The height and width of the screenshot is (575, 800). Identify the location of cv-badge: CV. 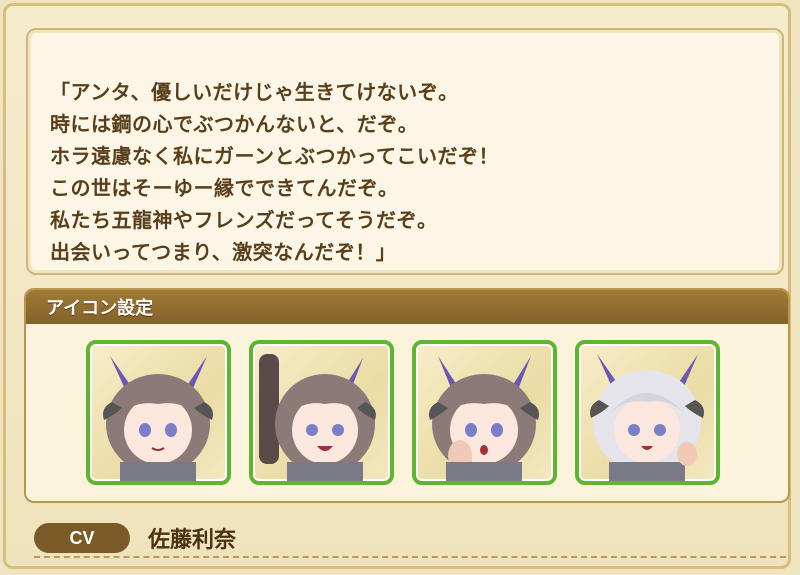
(82, 538).